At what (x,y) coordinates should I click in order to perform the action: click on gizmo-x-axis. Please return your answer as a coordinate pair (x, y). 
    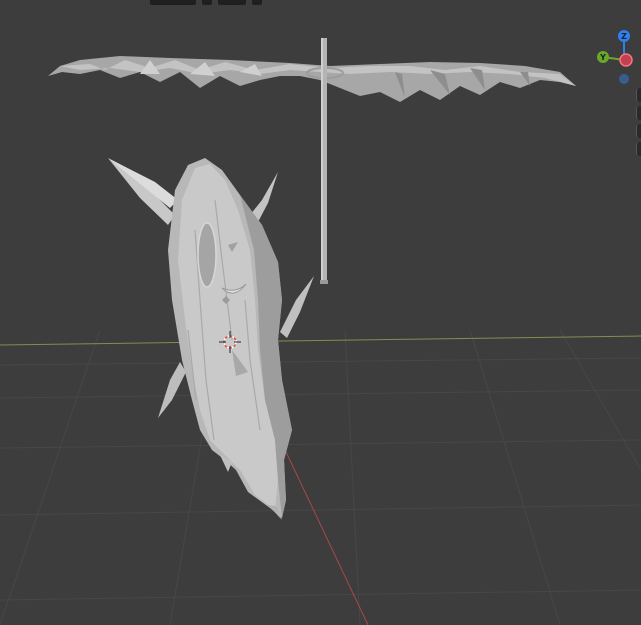
    Looking at the image, I should click on (626, 60).